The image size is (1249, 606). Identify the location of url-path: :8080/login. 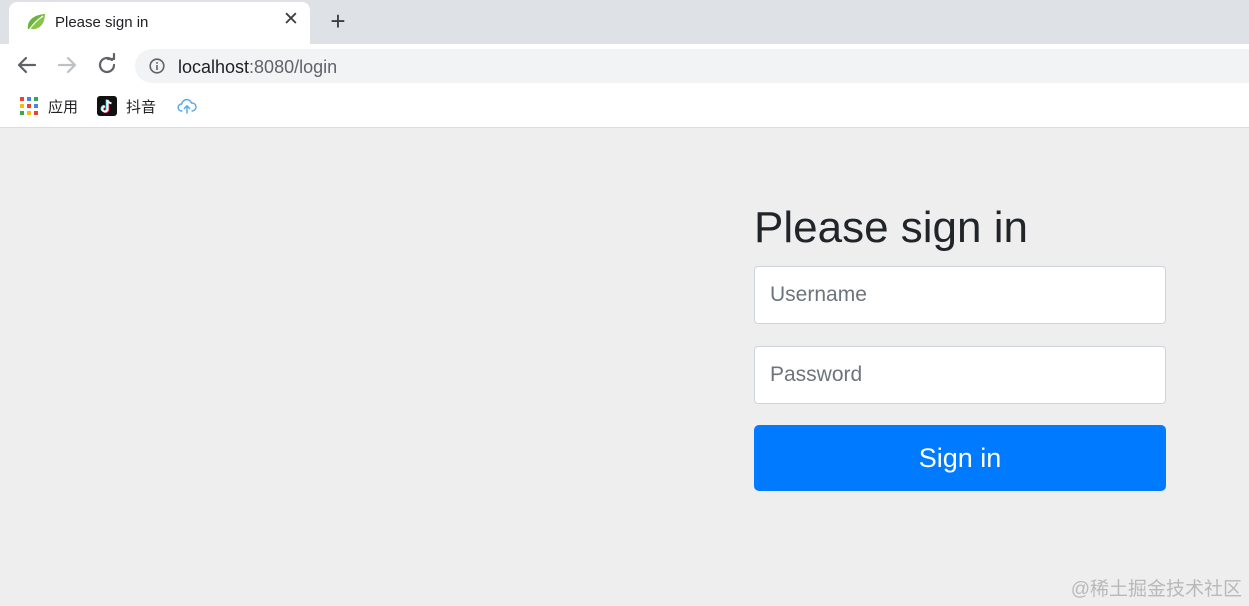
(293, 67).